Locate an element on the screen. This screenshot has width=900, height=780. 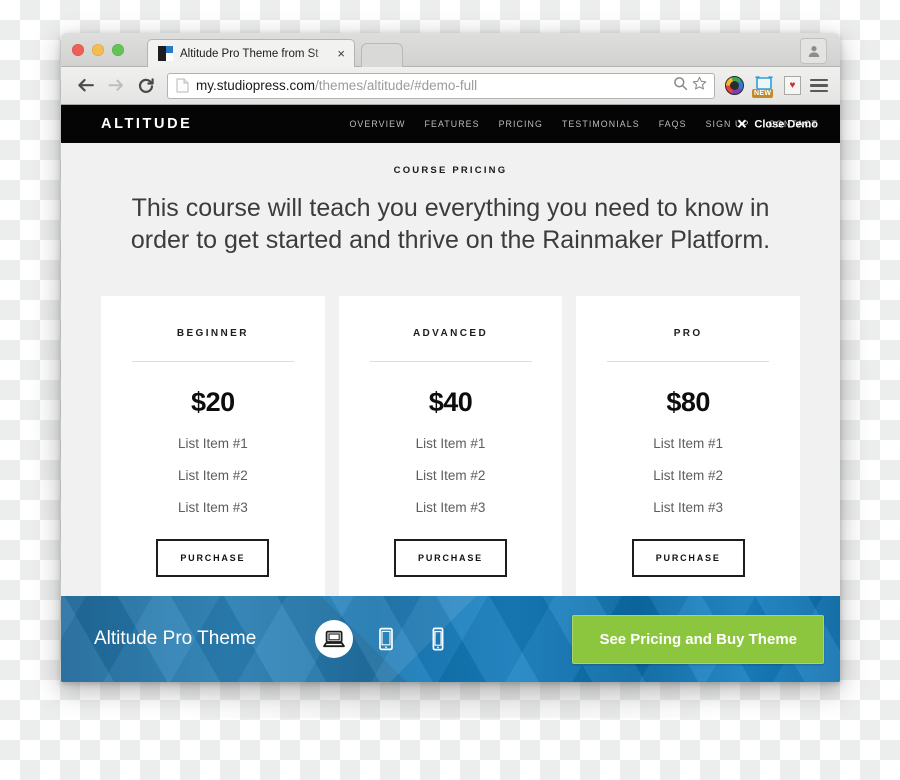
mobile-view-icon is located at coordinates (438, 639).